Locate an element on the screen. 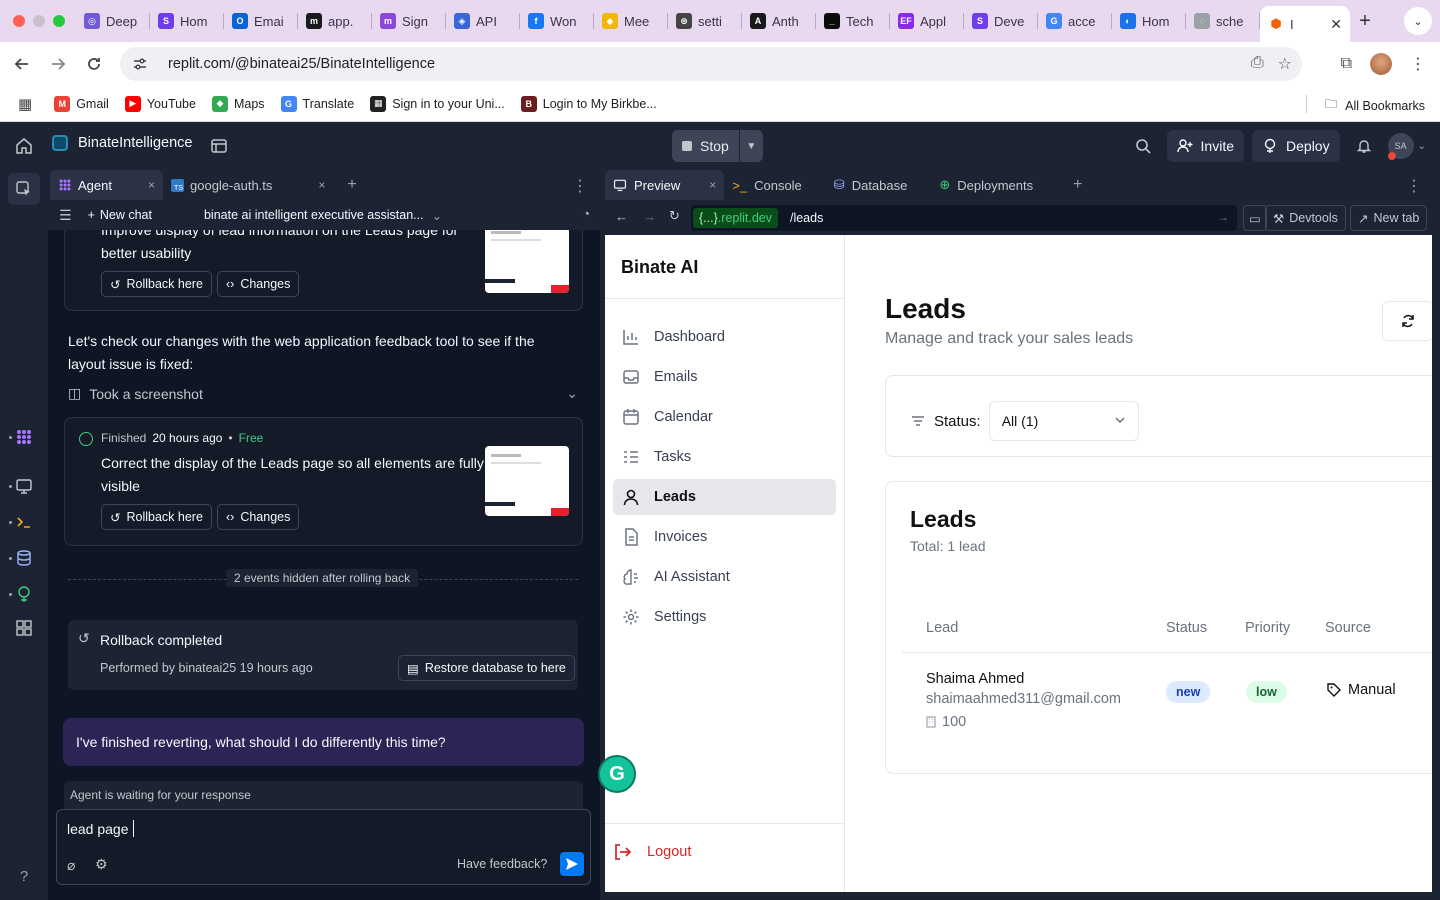 The width and height of the screenshot is (1440, 900). browser-tab: f Won is located at coordinates (557, 21).